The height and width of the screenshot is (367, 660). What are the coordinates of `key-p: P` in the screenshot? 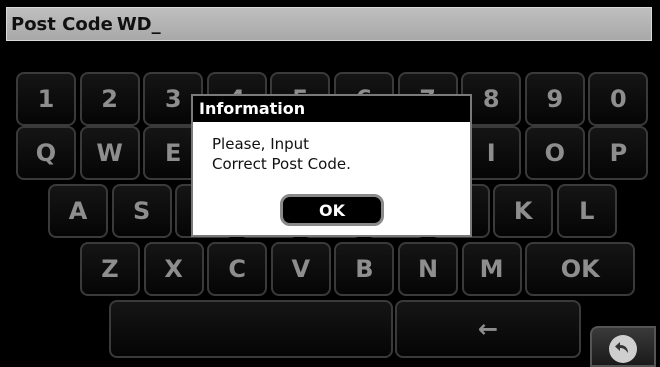 It's located at (618, 153).